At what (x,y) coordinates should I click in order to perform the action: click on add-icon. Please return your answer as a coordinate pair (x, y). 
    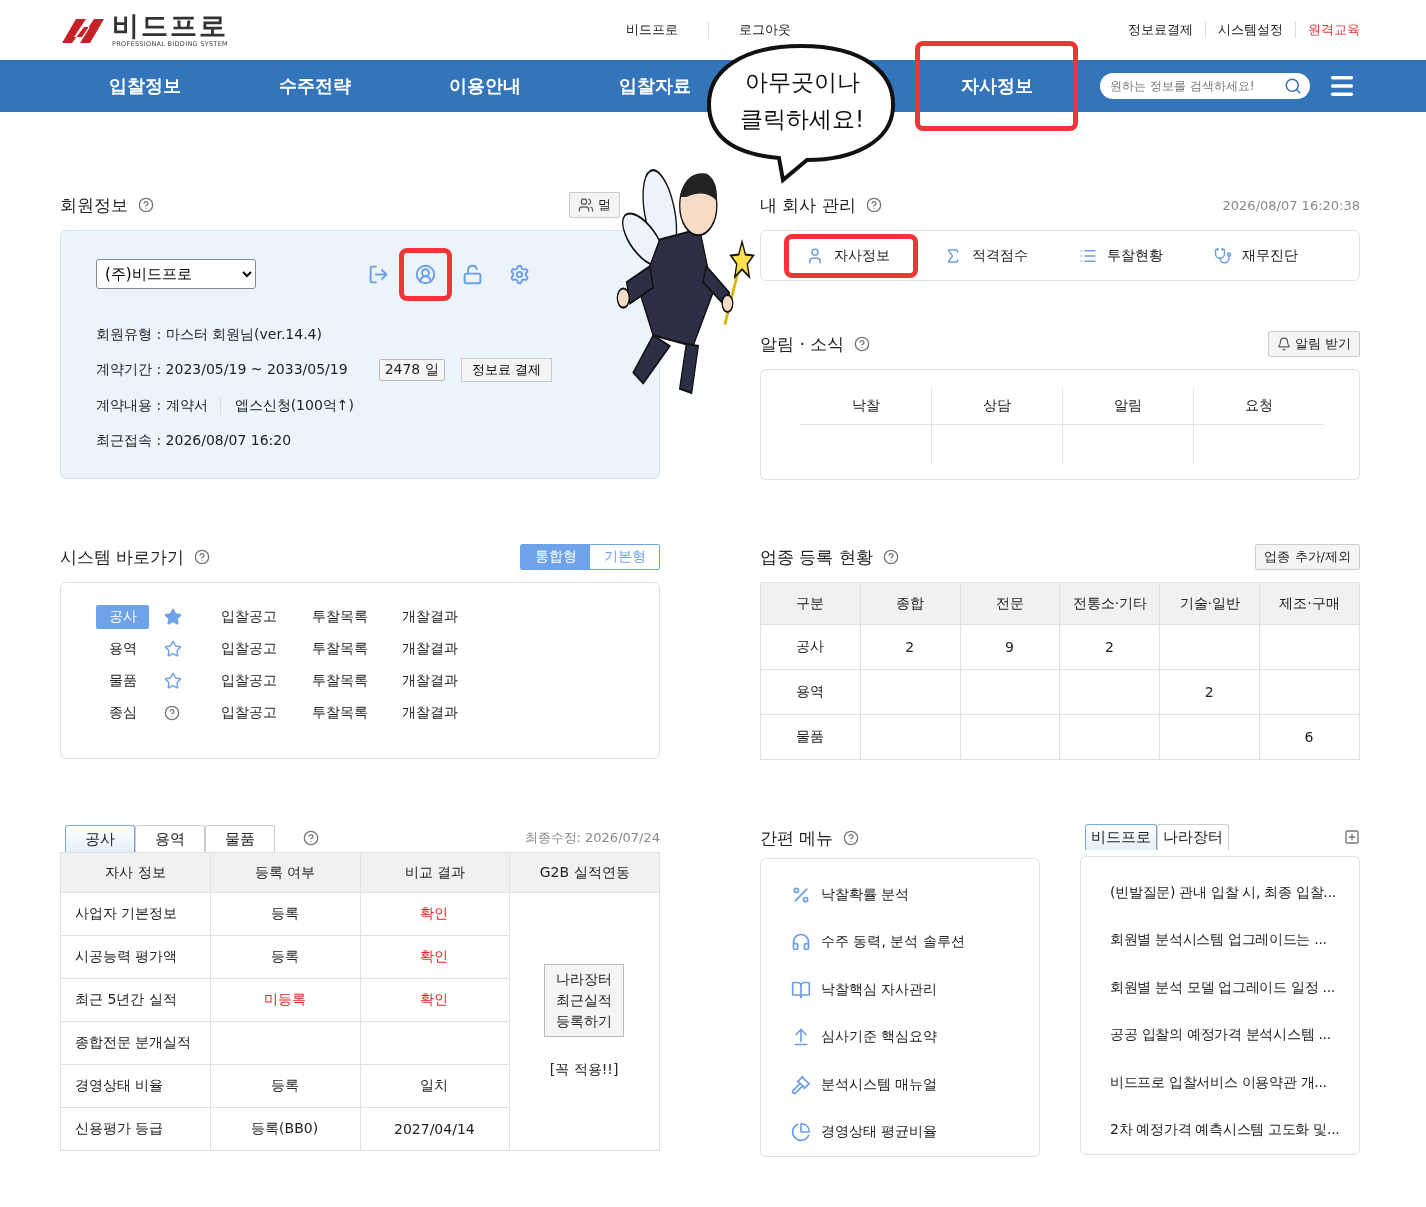
    Looking at the image, I should click on (1352, 837).